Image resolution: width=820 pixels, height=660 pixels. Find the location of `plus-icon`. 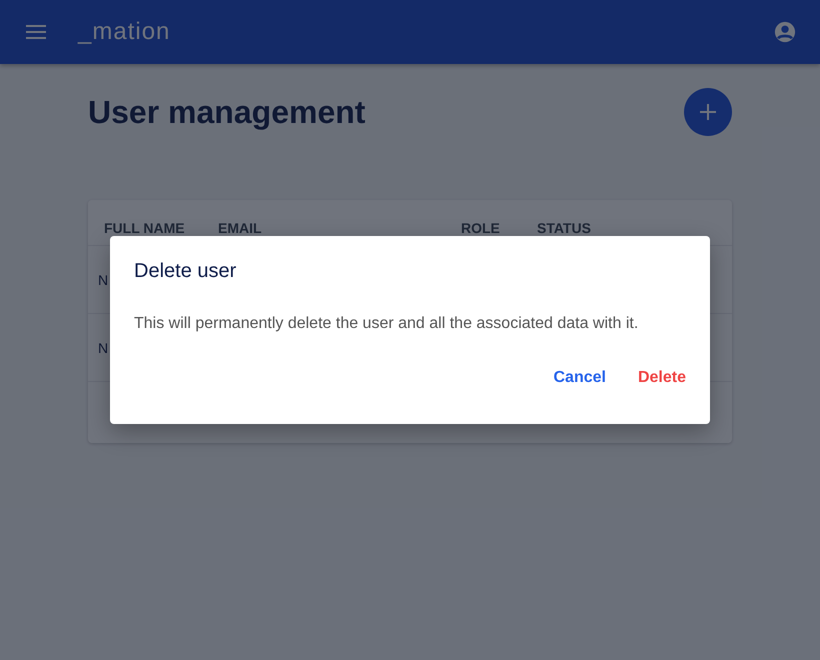

plus-icon is located at coordinates (708, 112).